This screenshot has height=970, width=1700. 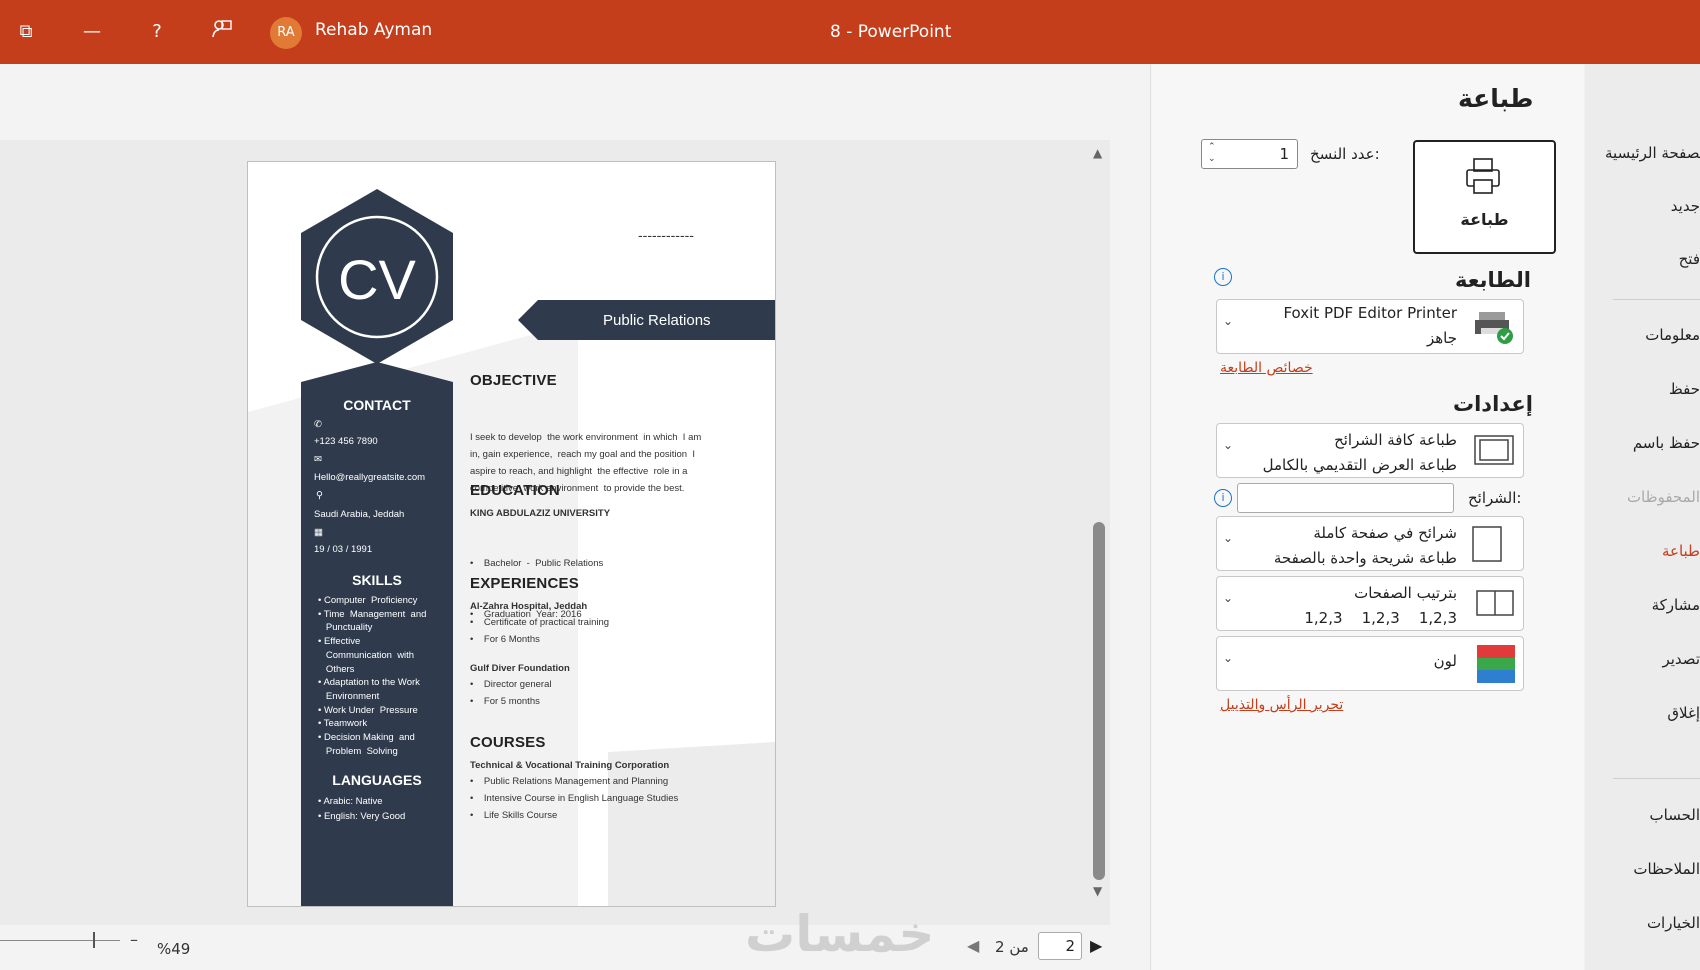 What do you see at coordinates (1656, 778) in the screenshot?
I see `nav-divider` at bounding box center [1656, 778].